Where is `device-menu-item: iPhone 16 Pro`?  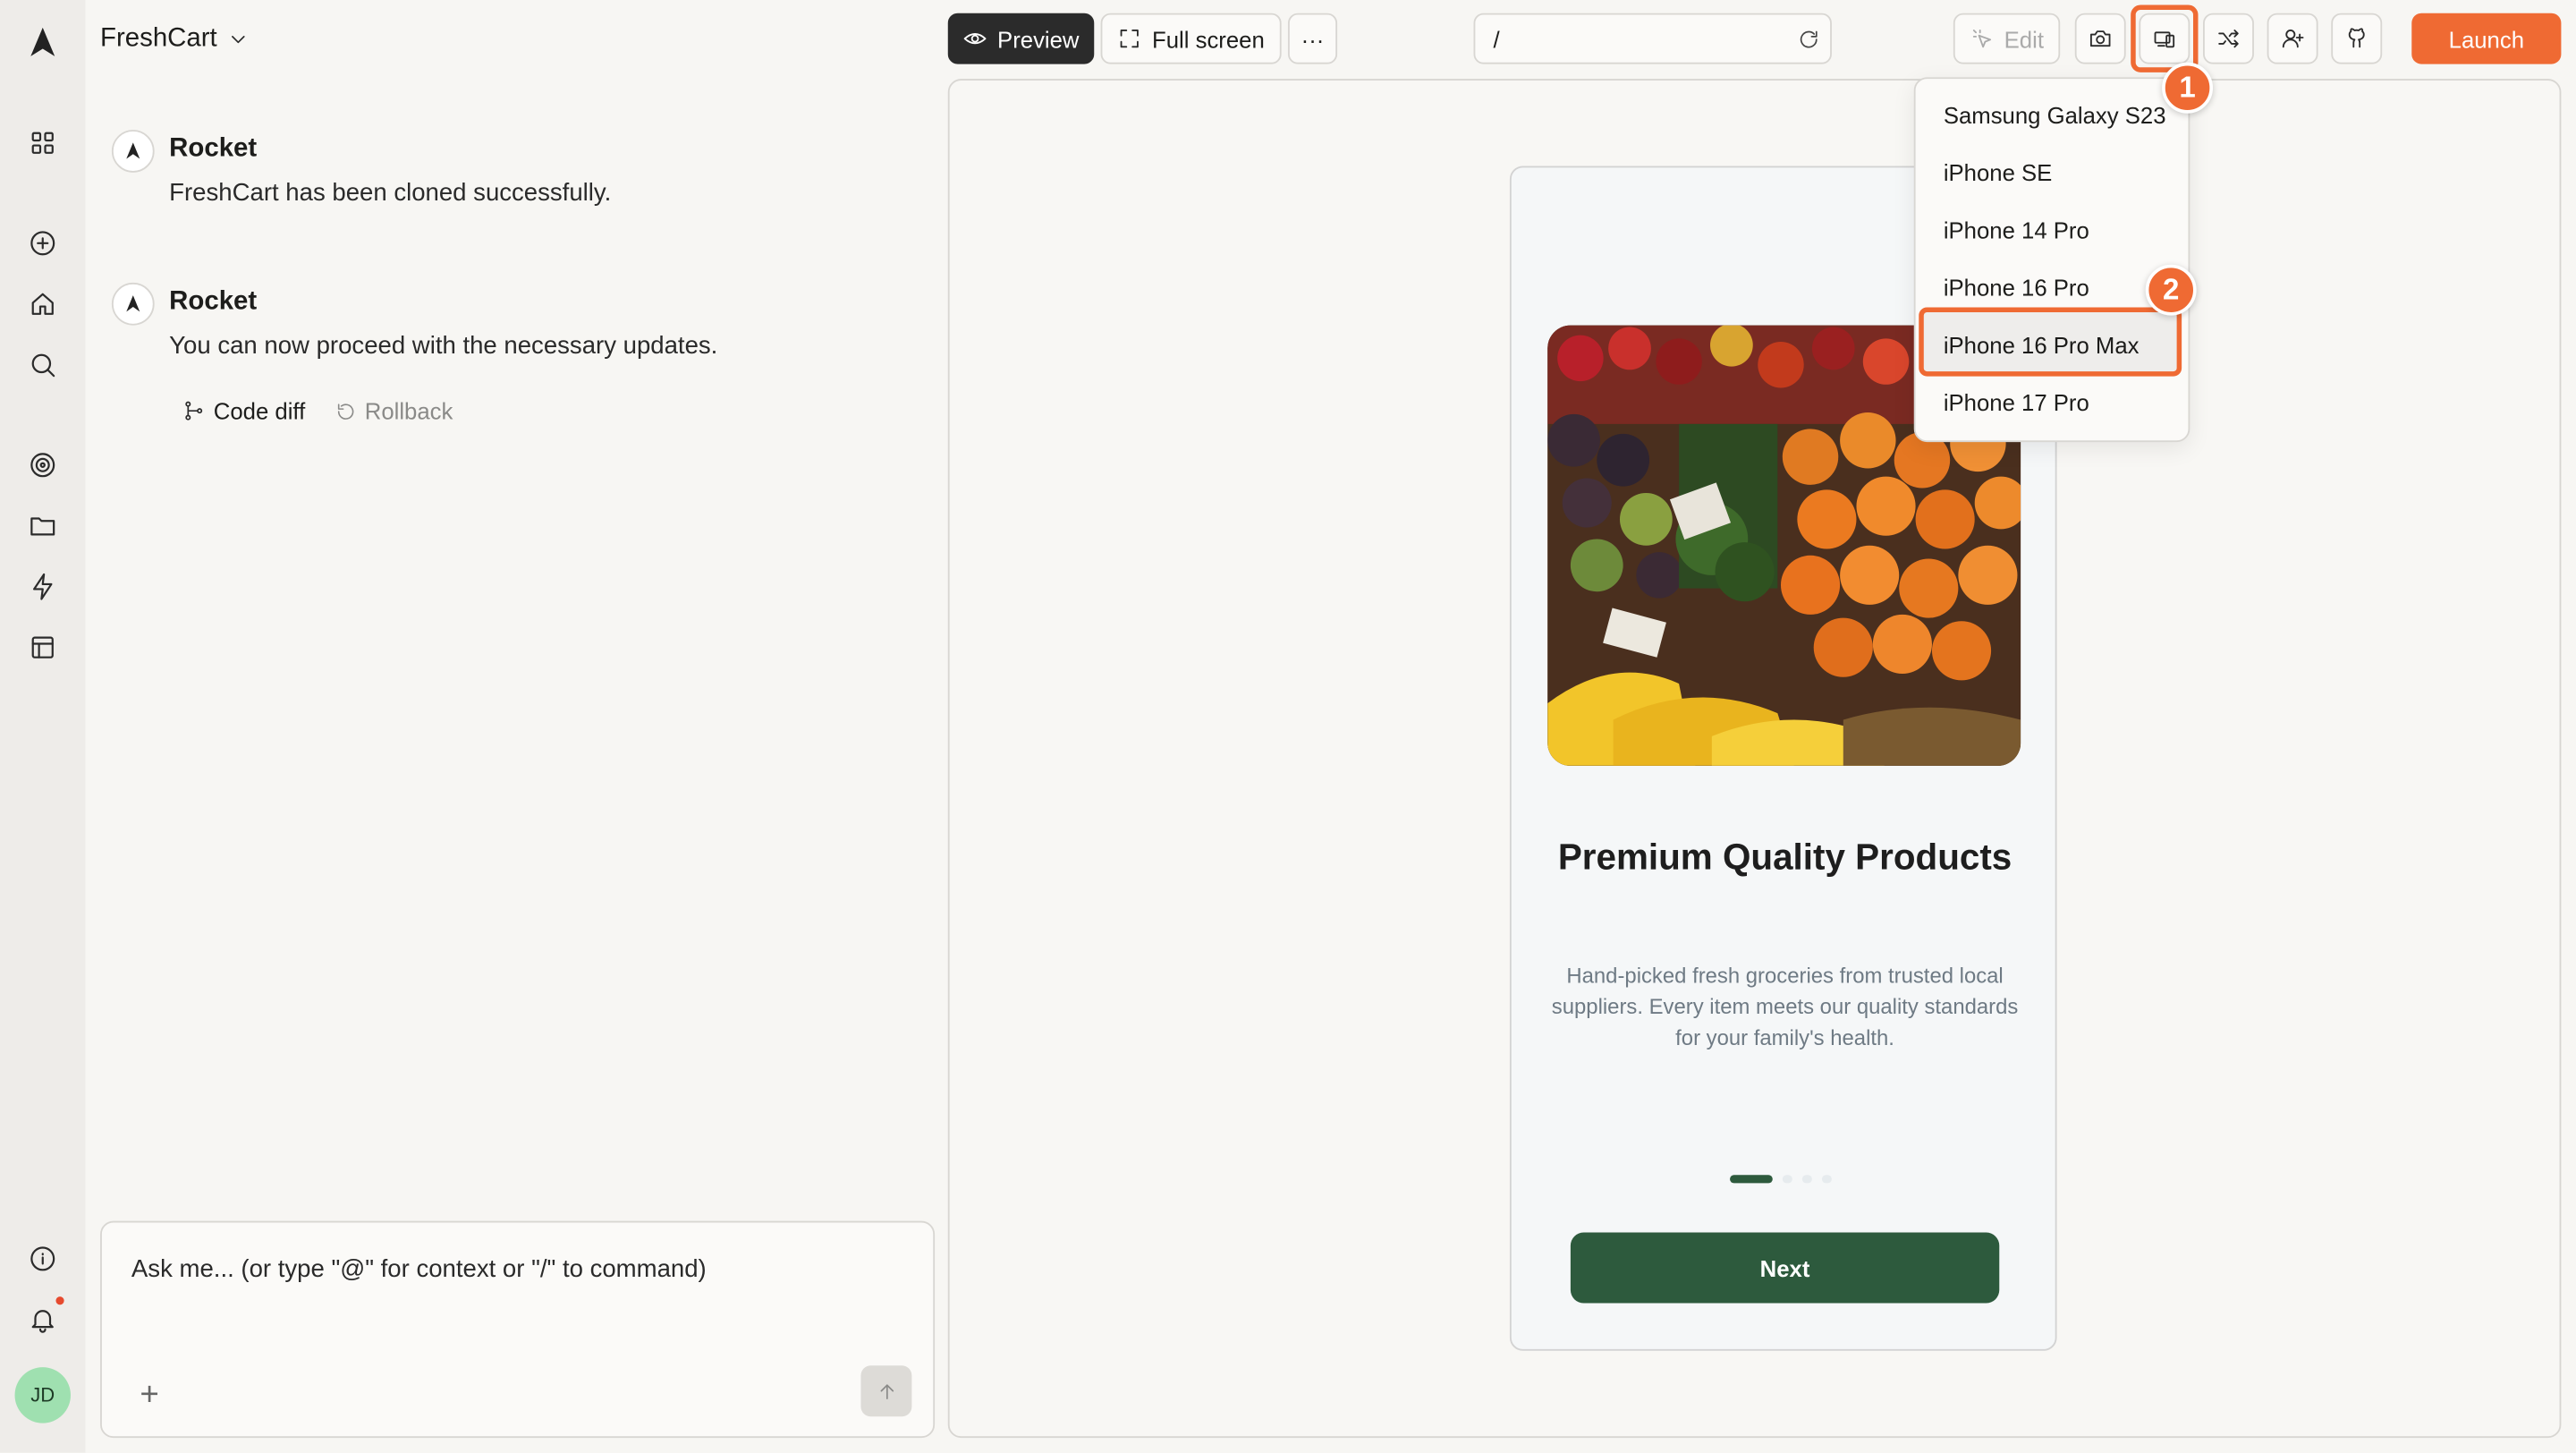 device-menu-item: iPhone 16 Pro is located at coordinates (2016, 288).